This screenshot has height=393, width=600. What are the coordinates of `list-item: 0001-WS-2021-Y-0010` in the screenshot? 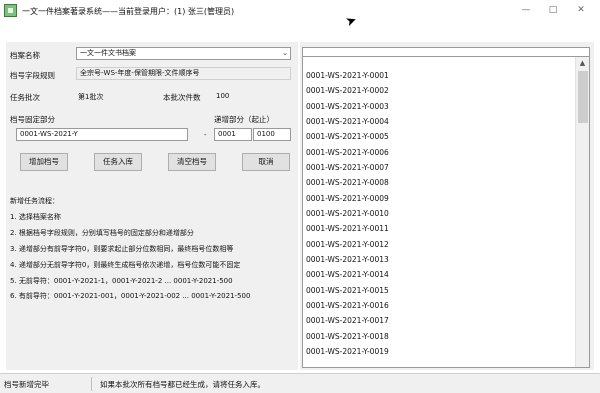 It's located at (347, 213).